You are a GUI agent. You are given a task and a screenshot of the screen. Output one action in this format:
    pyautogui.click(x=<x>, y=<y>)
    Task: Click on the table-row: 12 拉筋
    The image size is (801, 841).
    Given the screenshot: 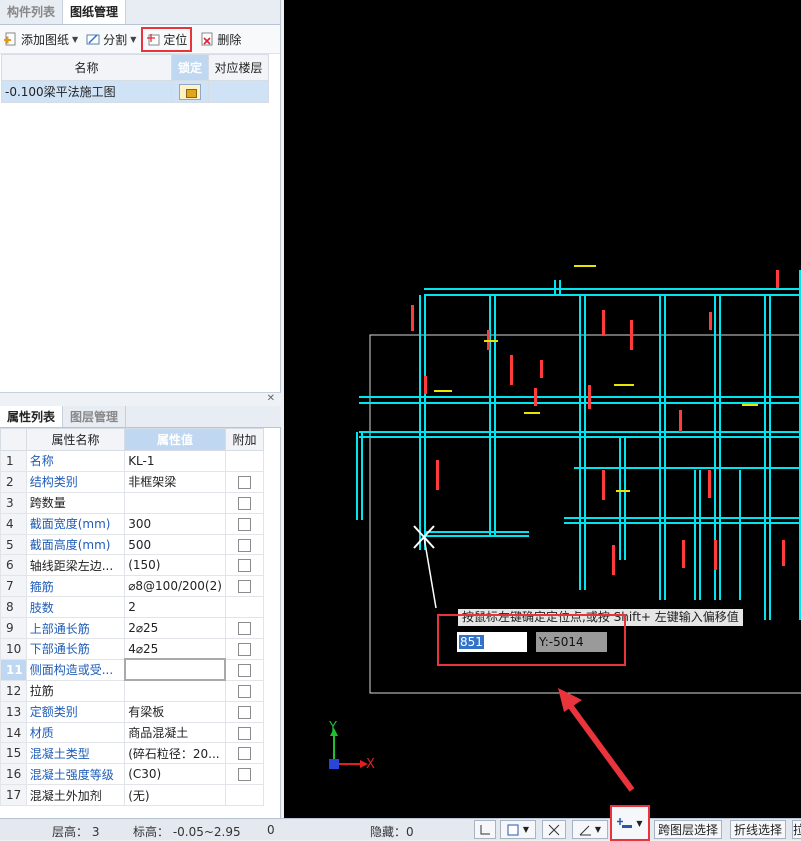 What is the action you would take?
    pyautogui.click(x=132, y=690)
    